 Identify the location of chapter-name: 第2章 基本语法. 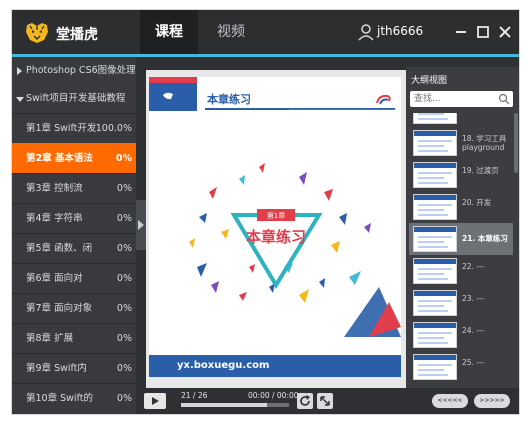
(59, 158).